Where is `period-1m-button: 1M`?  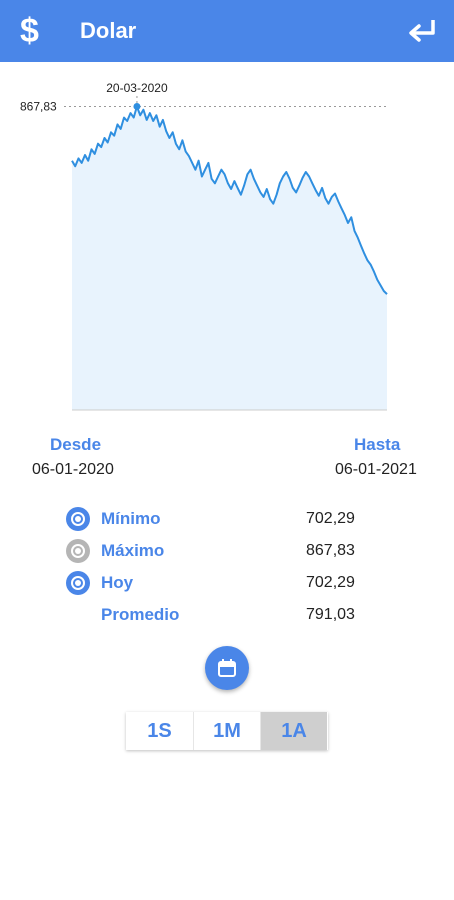
period-1m-button: 1M is located at coordinates (226, 731).